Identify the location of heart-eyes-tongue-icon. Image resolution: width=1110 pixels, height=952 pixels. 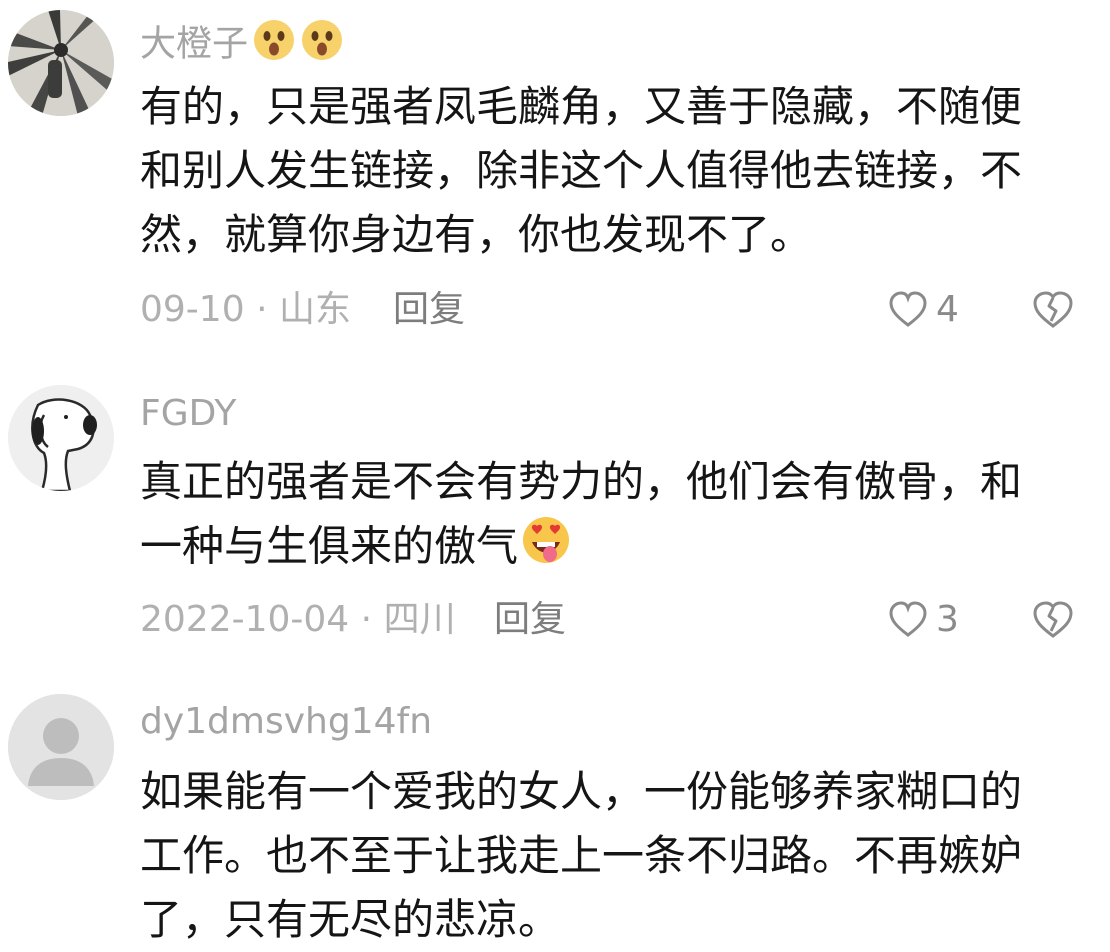
(546, 549).